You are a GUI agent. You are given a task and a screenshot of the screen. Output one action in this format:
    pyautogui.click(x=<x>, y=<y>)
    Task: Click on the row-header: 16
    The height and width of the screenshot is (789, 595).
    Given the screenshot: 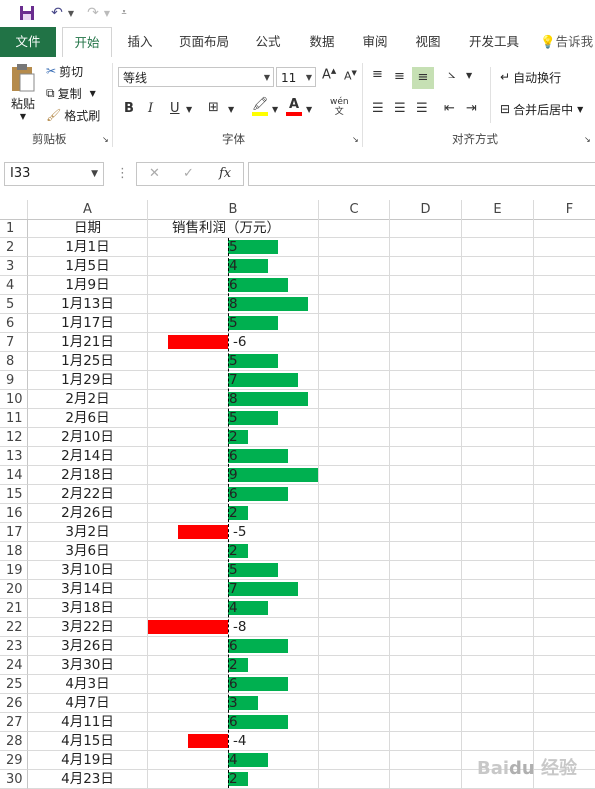 What is the action you would take?
    pyautogui.click(x=14, y=513)
    